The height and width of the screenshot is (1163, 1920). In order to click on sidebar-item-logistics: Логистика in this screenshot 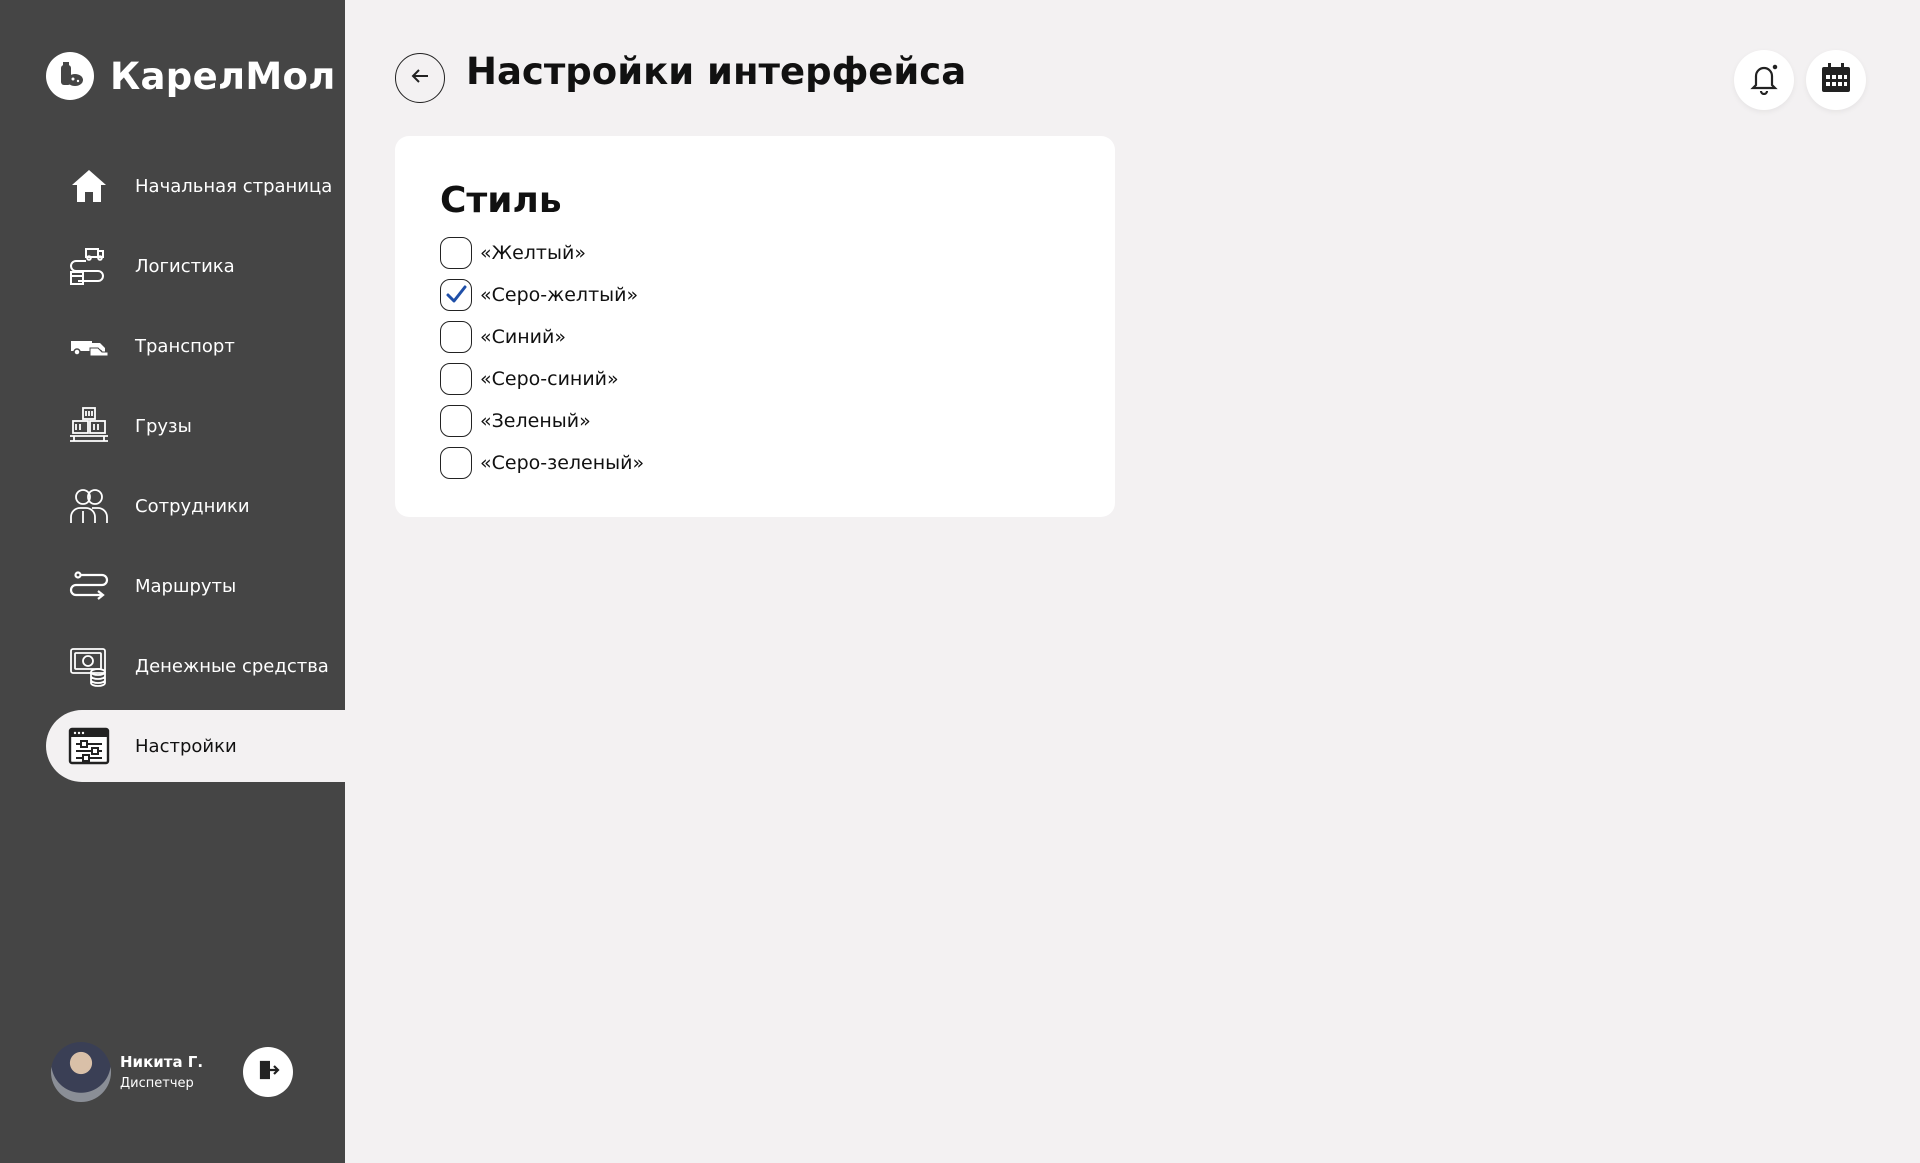, I will do `click(195, 266)`.